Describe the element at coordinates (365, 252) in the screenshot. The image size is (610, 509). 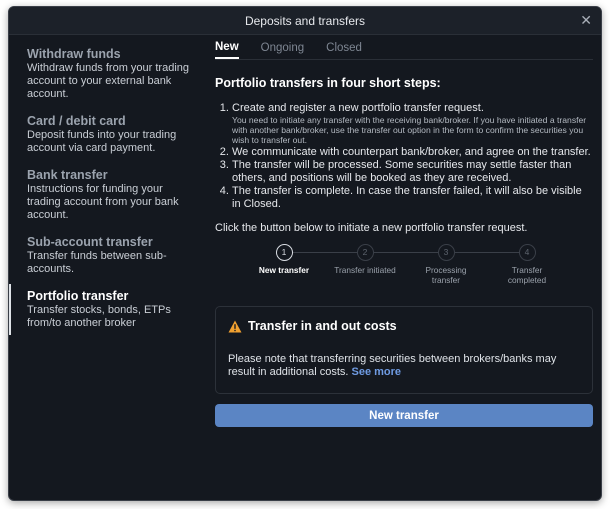
I see `step-number: 2` at that location.